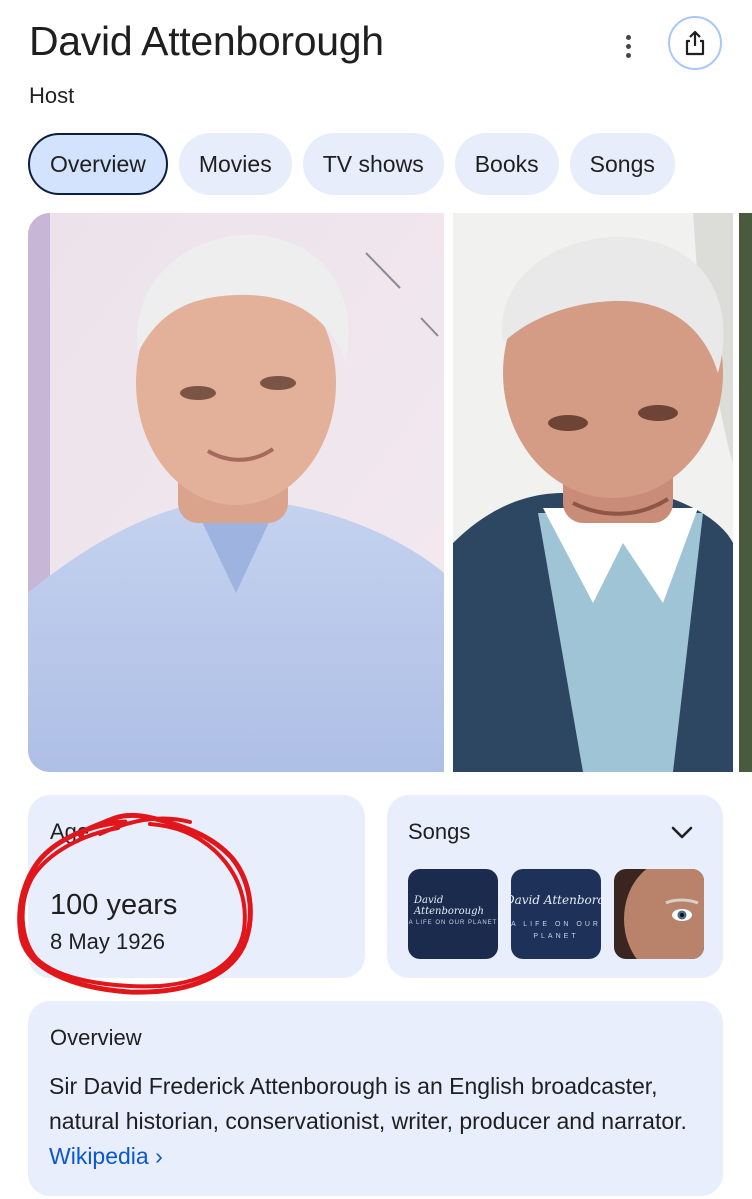  Describe the element at coordinates (52, 95) in the screenshot. I see `page-subtitle: Host` at that location.